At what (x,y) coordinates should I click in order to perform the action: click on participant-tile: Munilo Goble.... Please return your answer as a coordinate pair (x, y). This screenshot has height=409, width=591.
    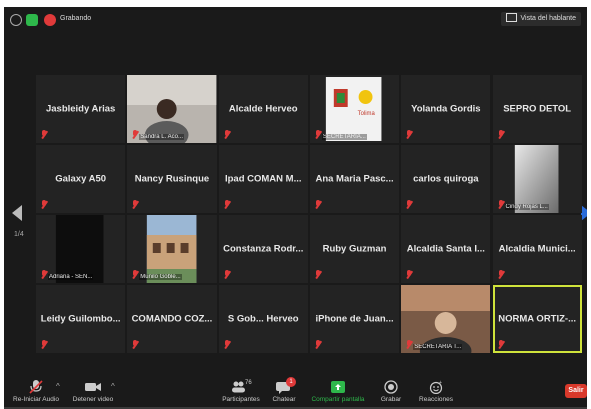
    Looking at the image, I should click on (172, 249).